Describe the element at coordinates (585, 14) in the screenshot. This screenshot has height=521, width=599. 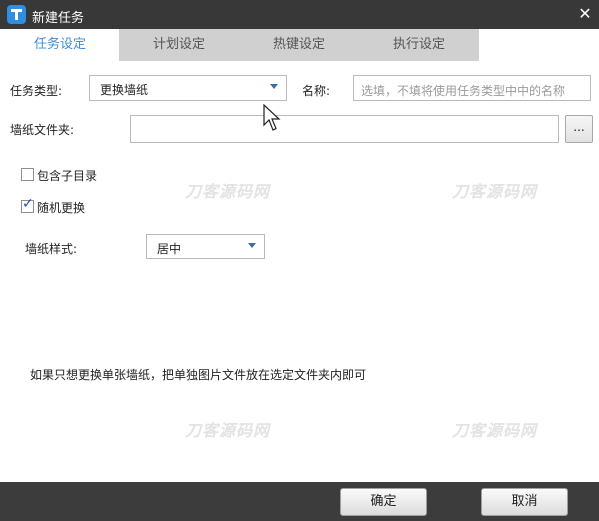
I see `close-icon: ✕` at that location.